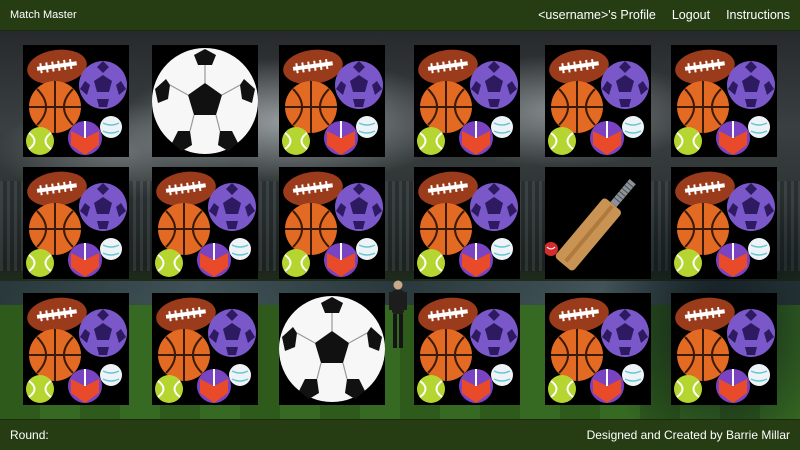 The image size is (800, 450). I want to click on profile-link: <username>'s Profile, so click(597, 15).